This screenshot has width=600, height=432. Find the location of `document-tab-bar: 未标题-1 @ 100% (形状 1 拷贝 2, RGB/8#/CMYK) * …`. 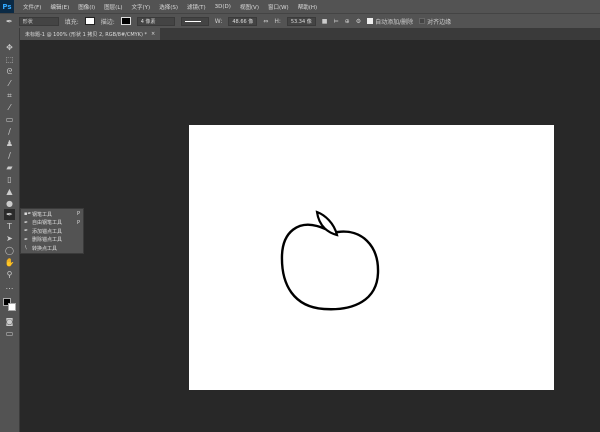

document-tab-bar: 未标题-1 @ 100% (形状 1 拷贝 2, RGB/8#/CMYK) * … is located at coordinates (310, 34).